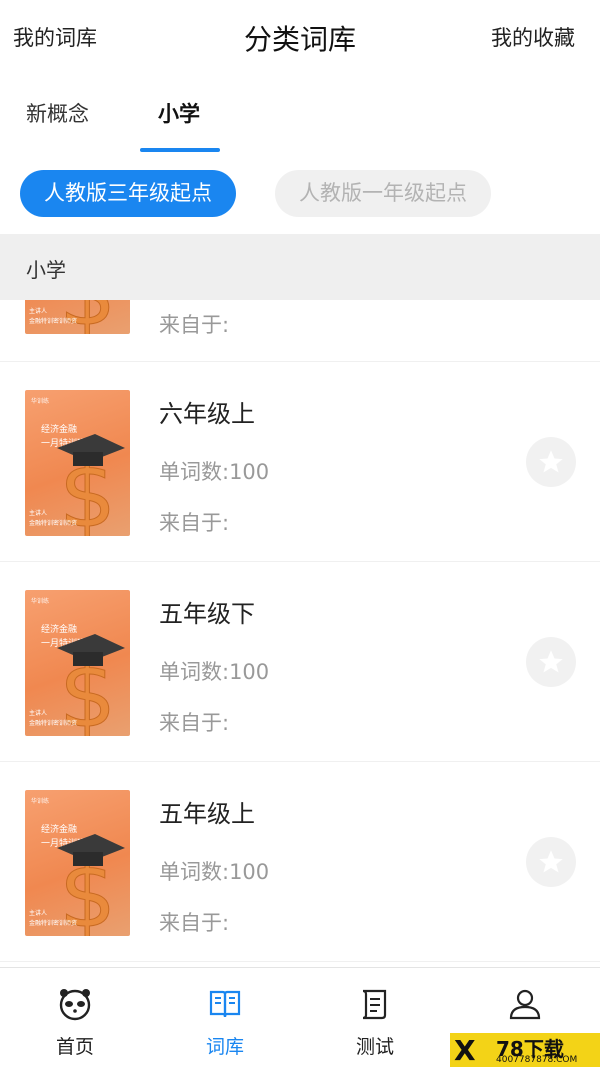 This screenshot has width=600, height=1067. I want to click on watermark-mark: X, so click(465, 1050).